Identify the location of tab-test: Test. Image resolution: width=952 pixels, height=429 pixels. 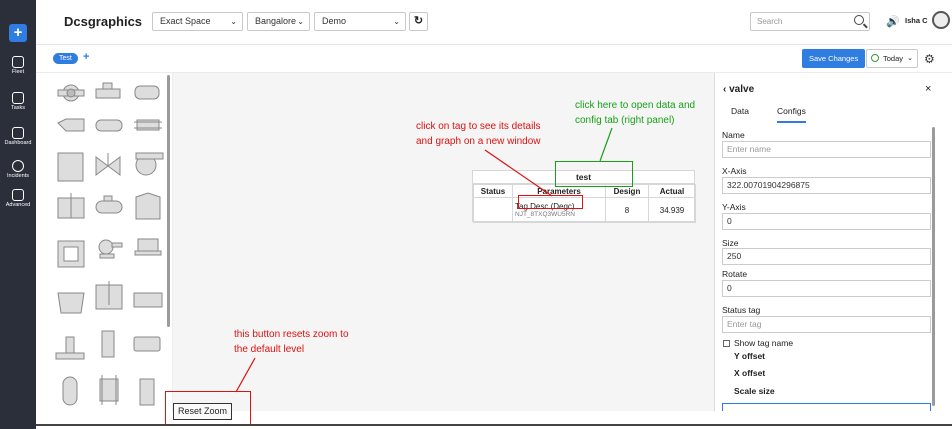
(65, 58).